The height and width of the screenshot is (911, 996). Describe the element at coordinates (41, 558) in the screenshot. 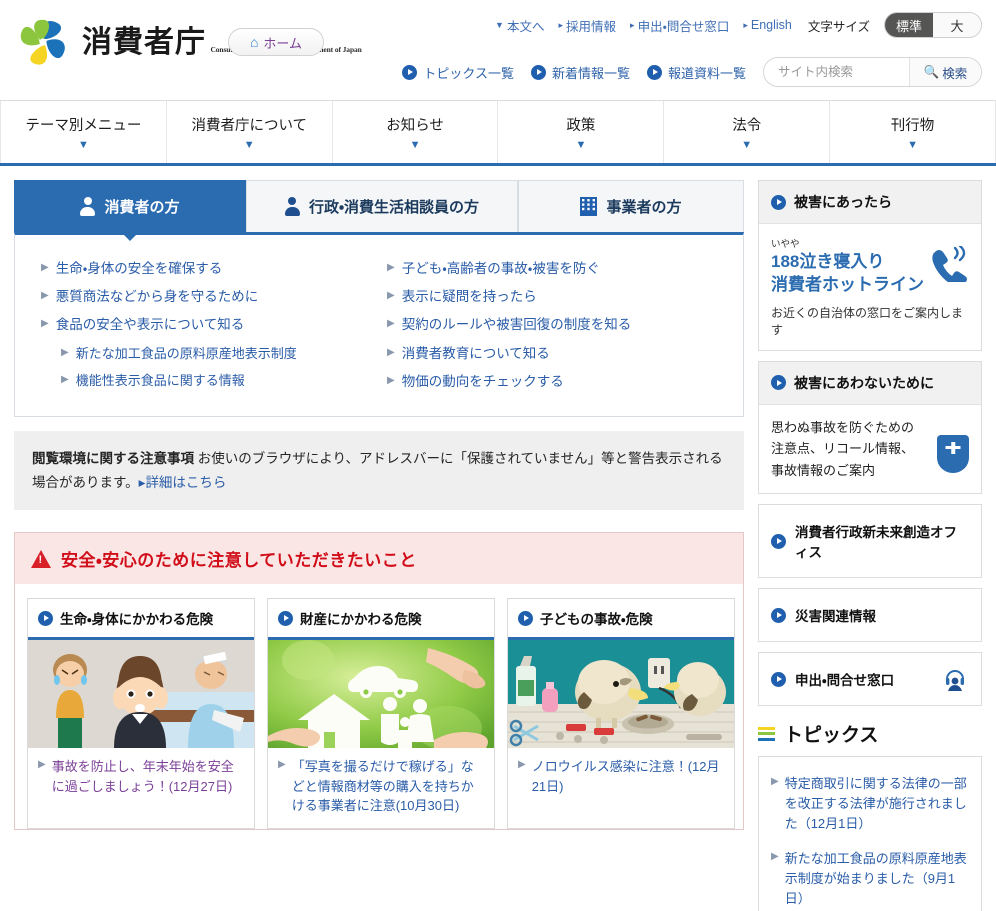

I see `warning-triangle-icon` at that location.